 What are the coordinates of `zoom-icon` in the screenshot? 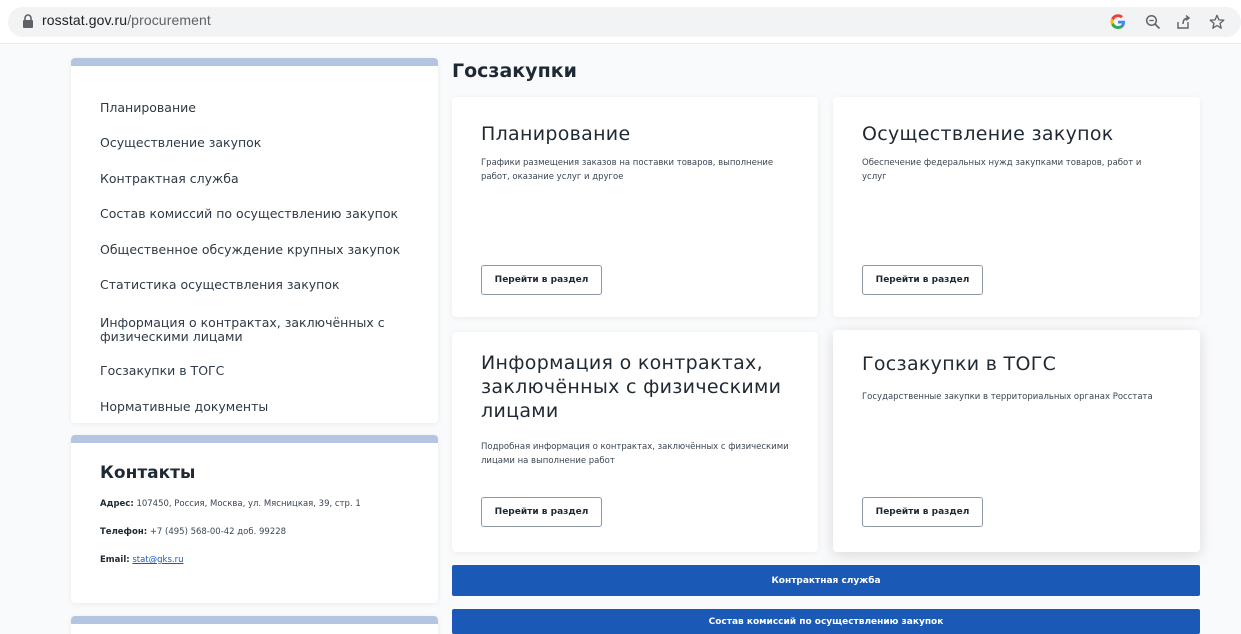 It's located at (1153, 22).